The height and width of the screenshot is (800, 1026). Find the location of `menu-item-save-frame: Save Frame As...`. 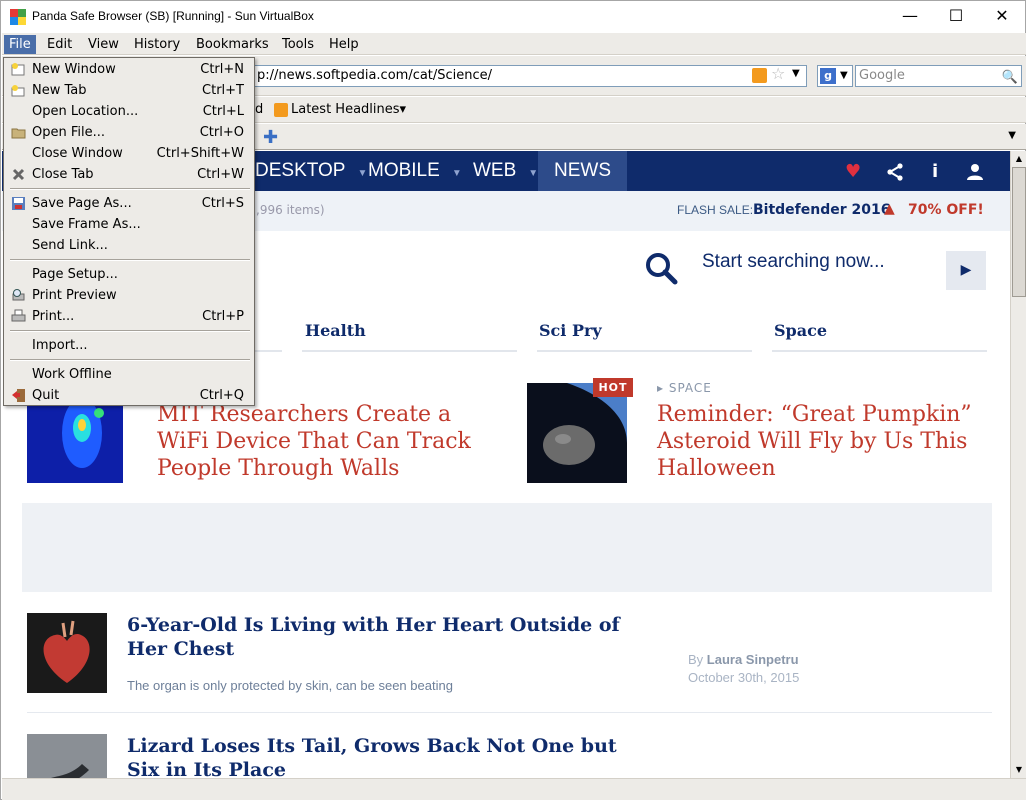

menu-item-save-frame: Save Frame As... is located at coordinates (129, 224).